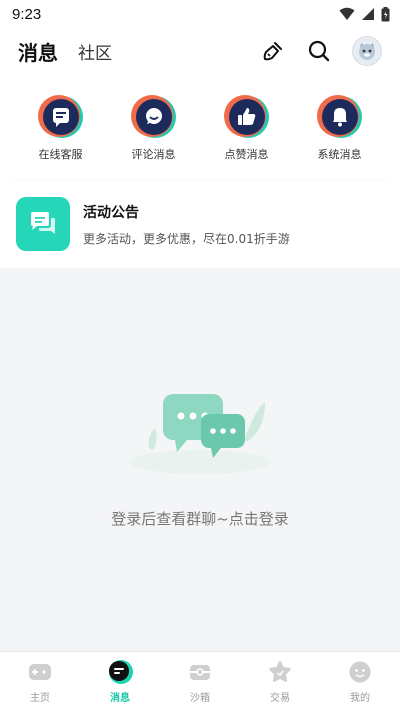  I want to click on quick-entry-label: 在线客服, so click(60, 154).